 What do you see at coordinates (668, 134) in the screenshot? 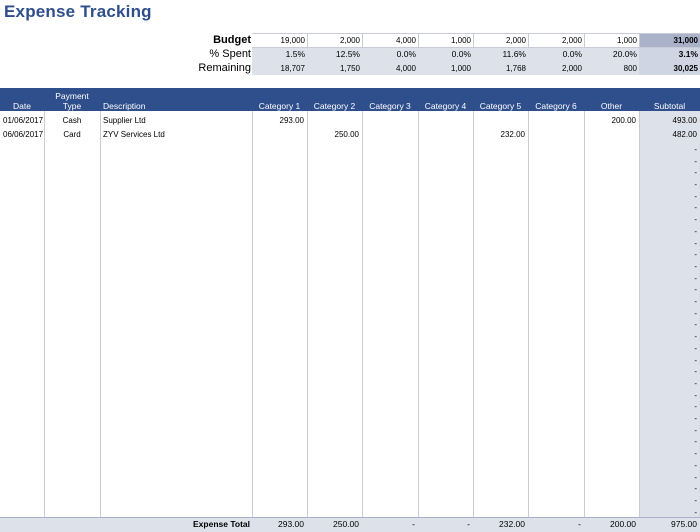
I see `row-subtotal: 482.00` at bounding box center [668, 134].